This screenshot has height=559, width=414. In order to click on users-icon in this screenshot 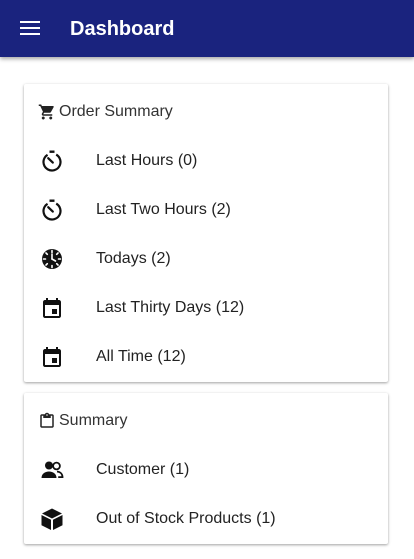, I will do `click(52, 469)`.